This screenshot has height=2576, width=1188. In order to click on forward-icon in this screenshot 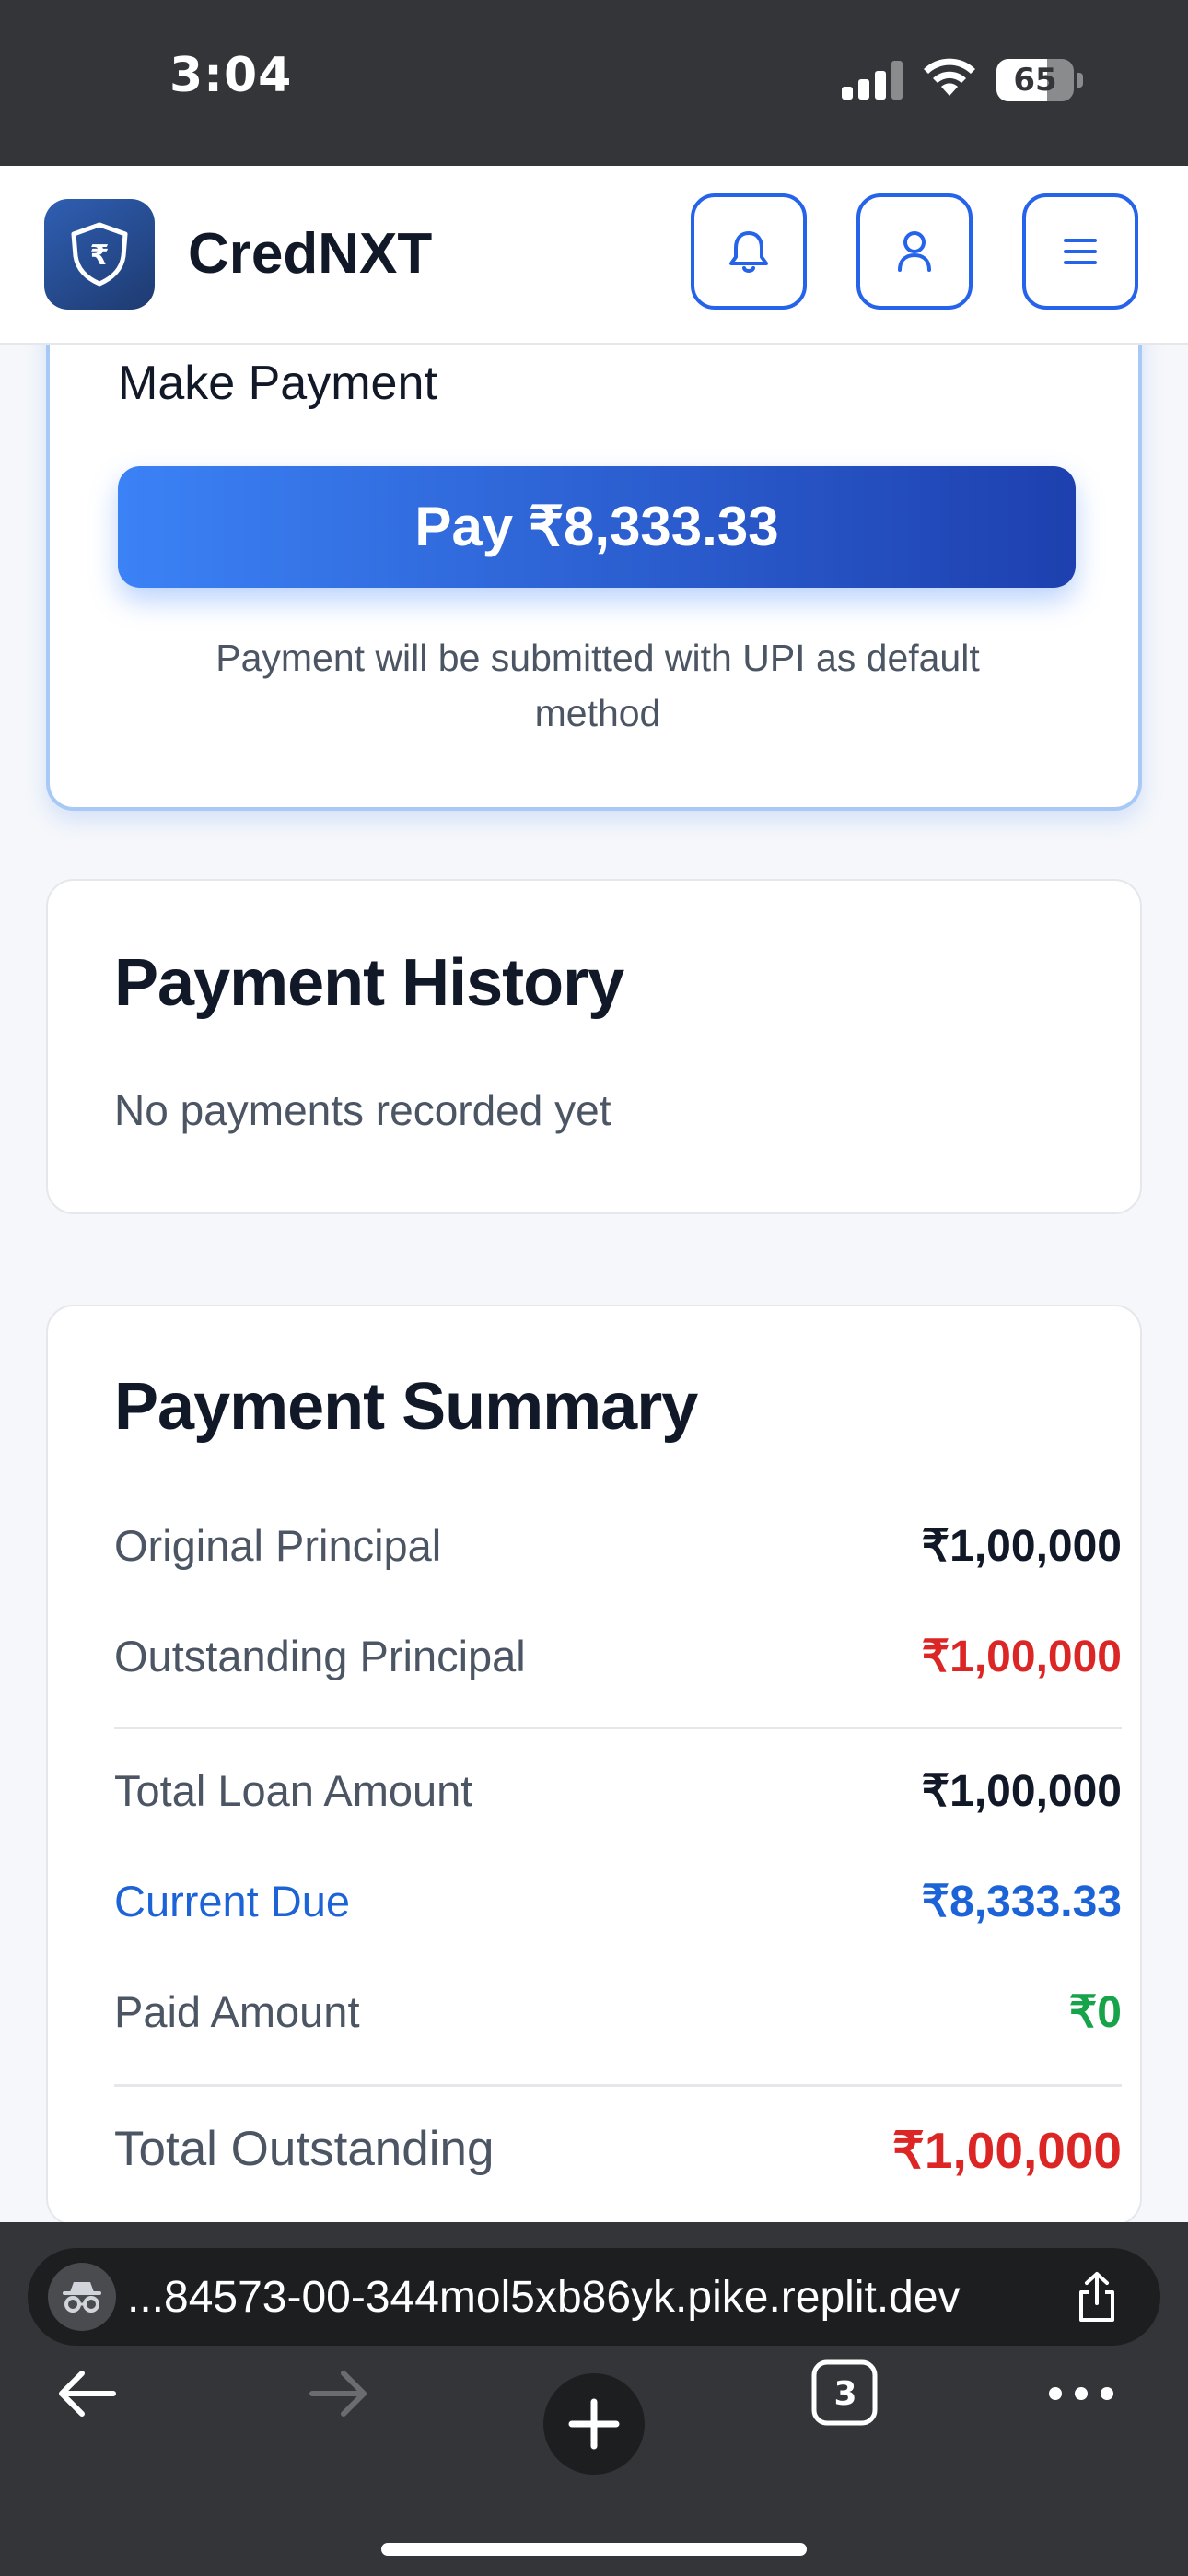, I will do `click(338, 2394)`.